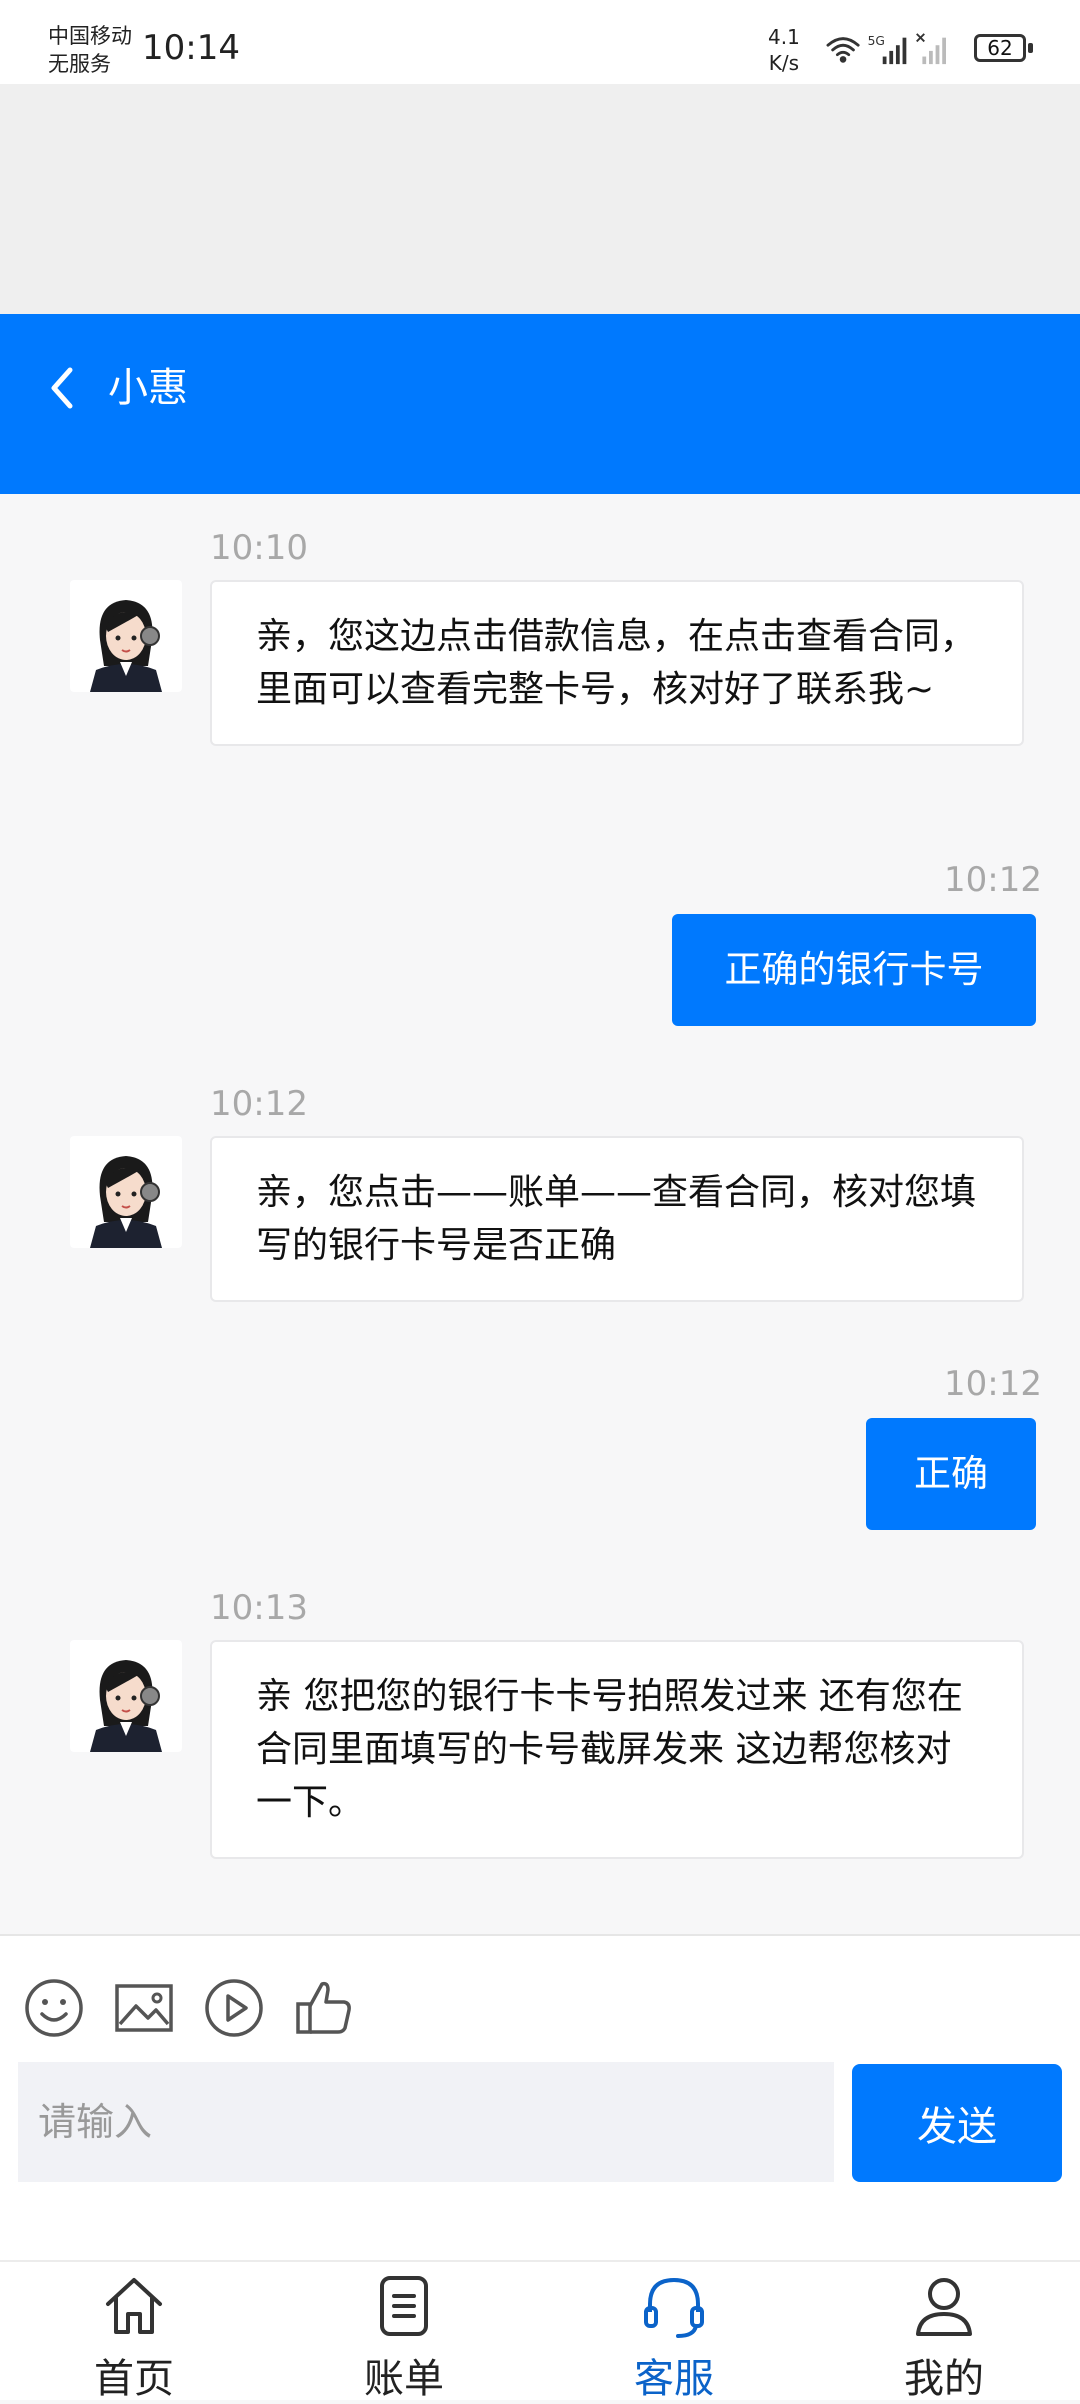 The height and width of the screenshot is (2404, 1080). I want to click on thumbs-up-icon, so click(324, 2008).